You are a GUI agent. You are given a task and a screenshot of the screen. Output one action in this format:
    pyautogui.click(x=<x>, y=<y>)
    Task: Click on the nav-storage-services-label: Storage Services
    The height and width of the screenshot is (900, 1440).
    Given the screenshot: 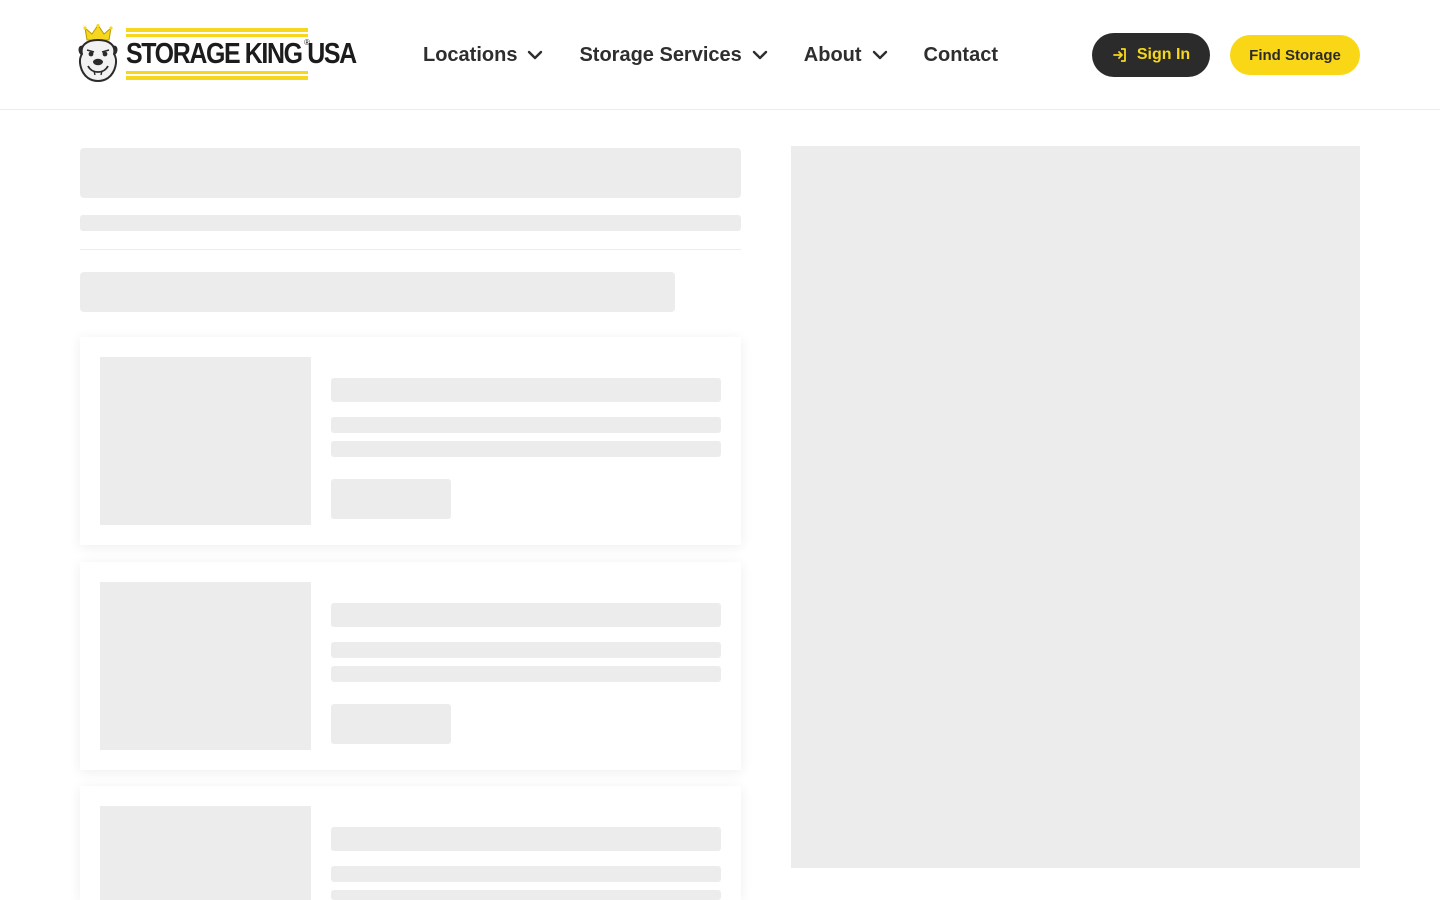 What is the action you would take?
    pyautogui.click(x=660, y=54)
    